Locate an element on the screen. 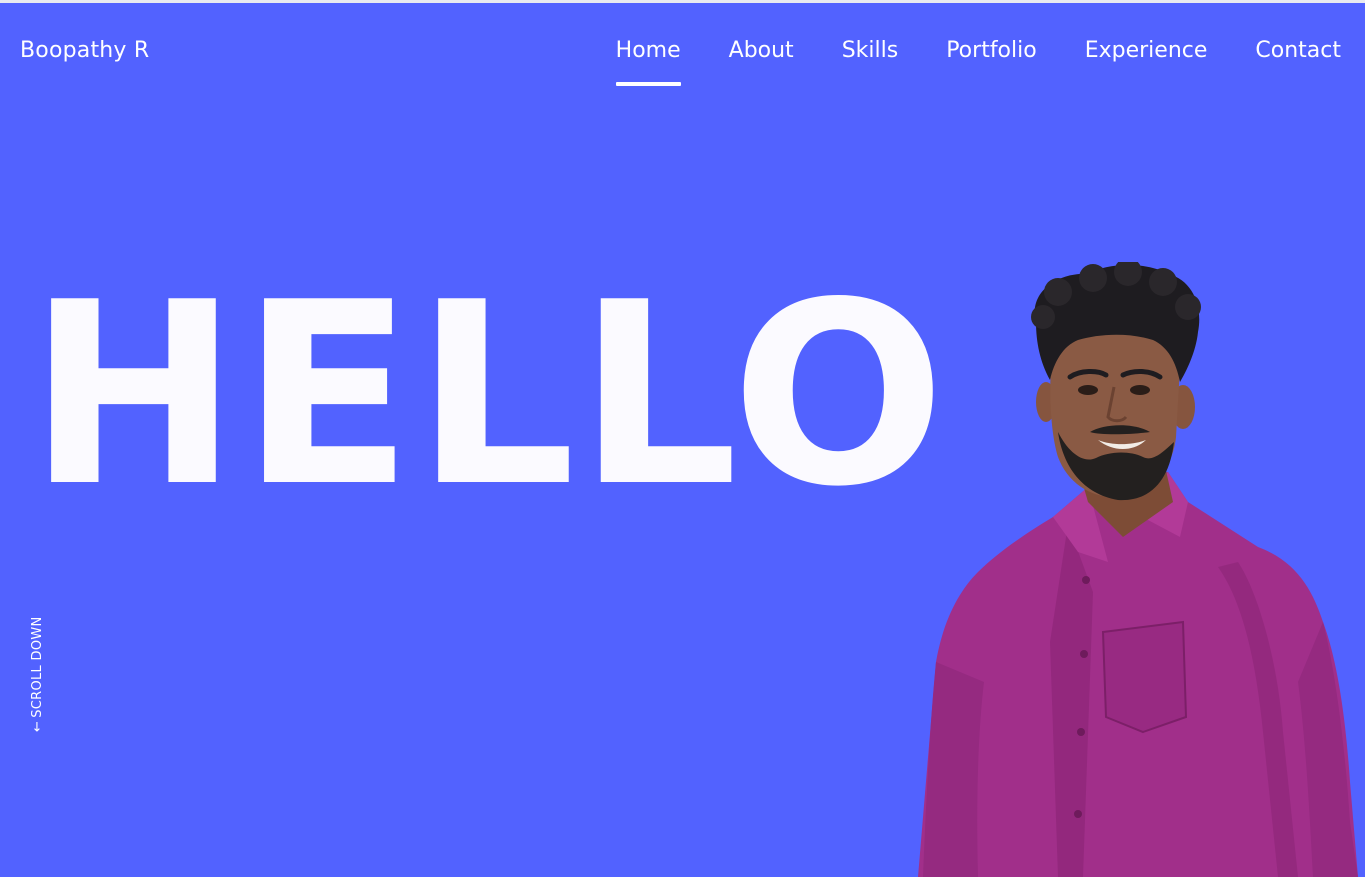 The image size is (1365, 877). top-border is located at coordinates (682, 1).